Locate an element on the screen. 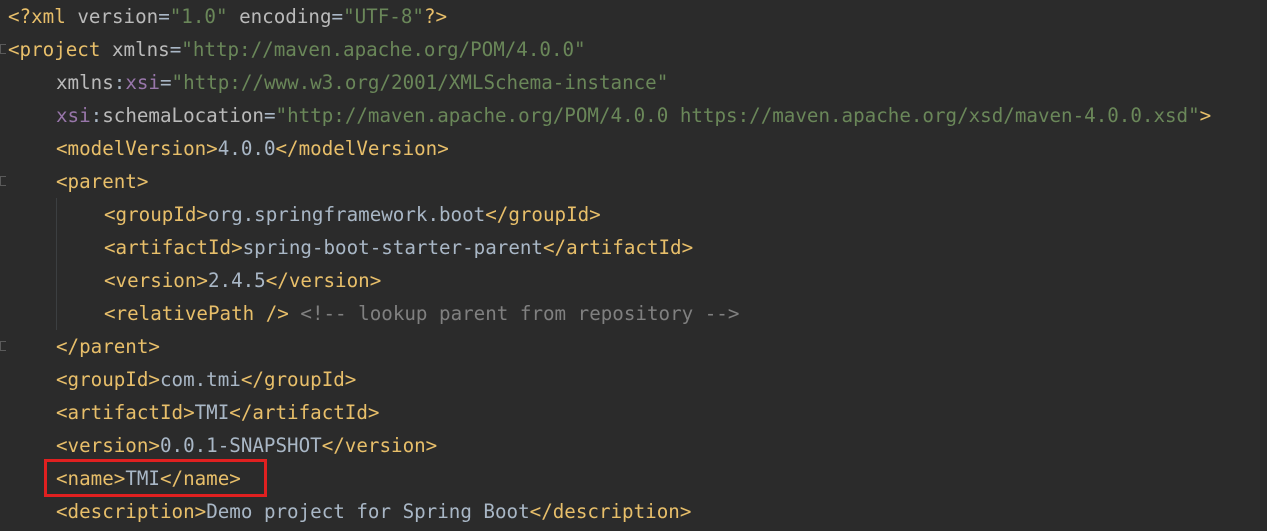 The height and width of the screenshot is (531, 1267). code-token-tag: <description> is located at coordinates (131, 511).